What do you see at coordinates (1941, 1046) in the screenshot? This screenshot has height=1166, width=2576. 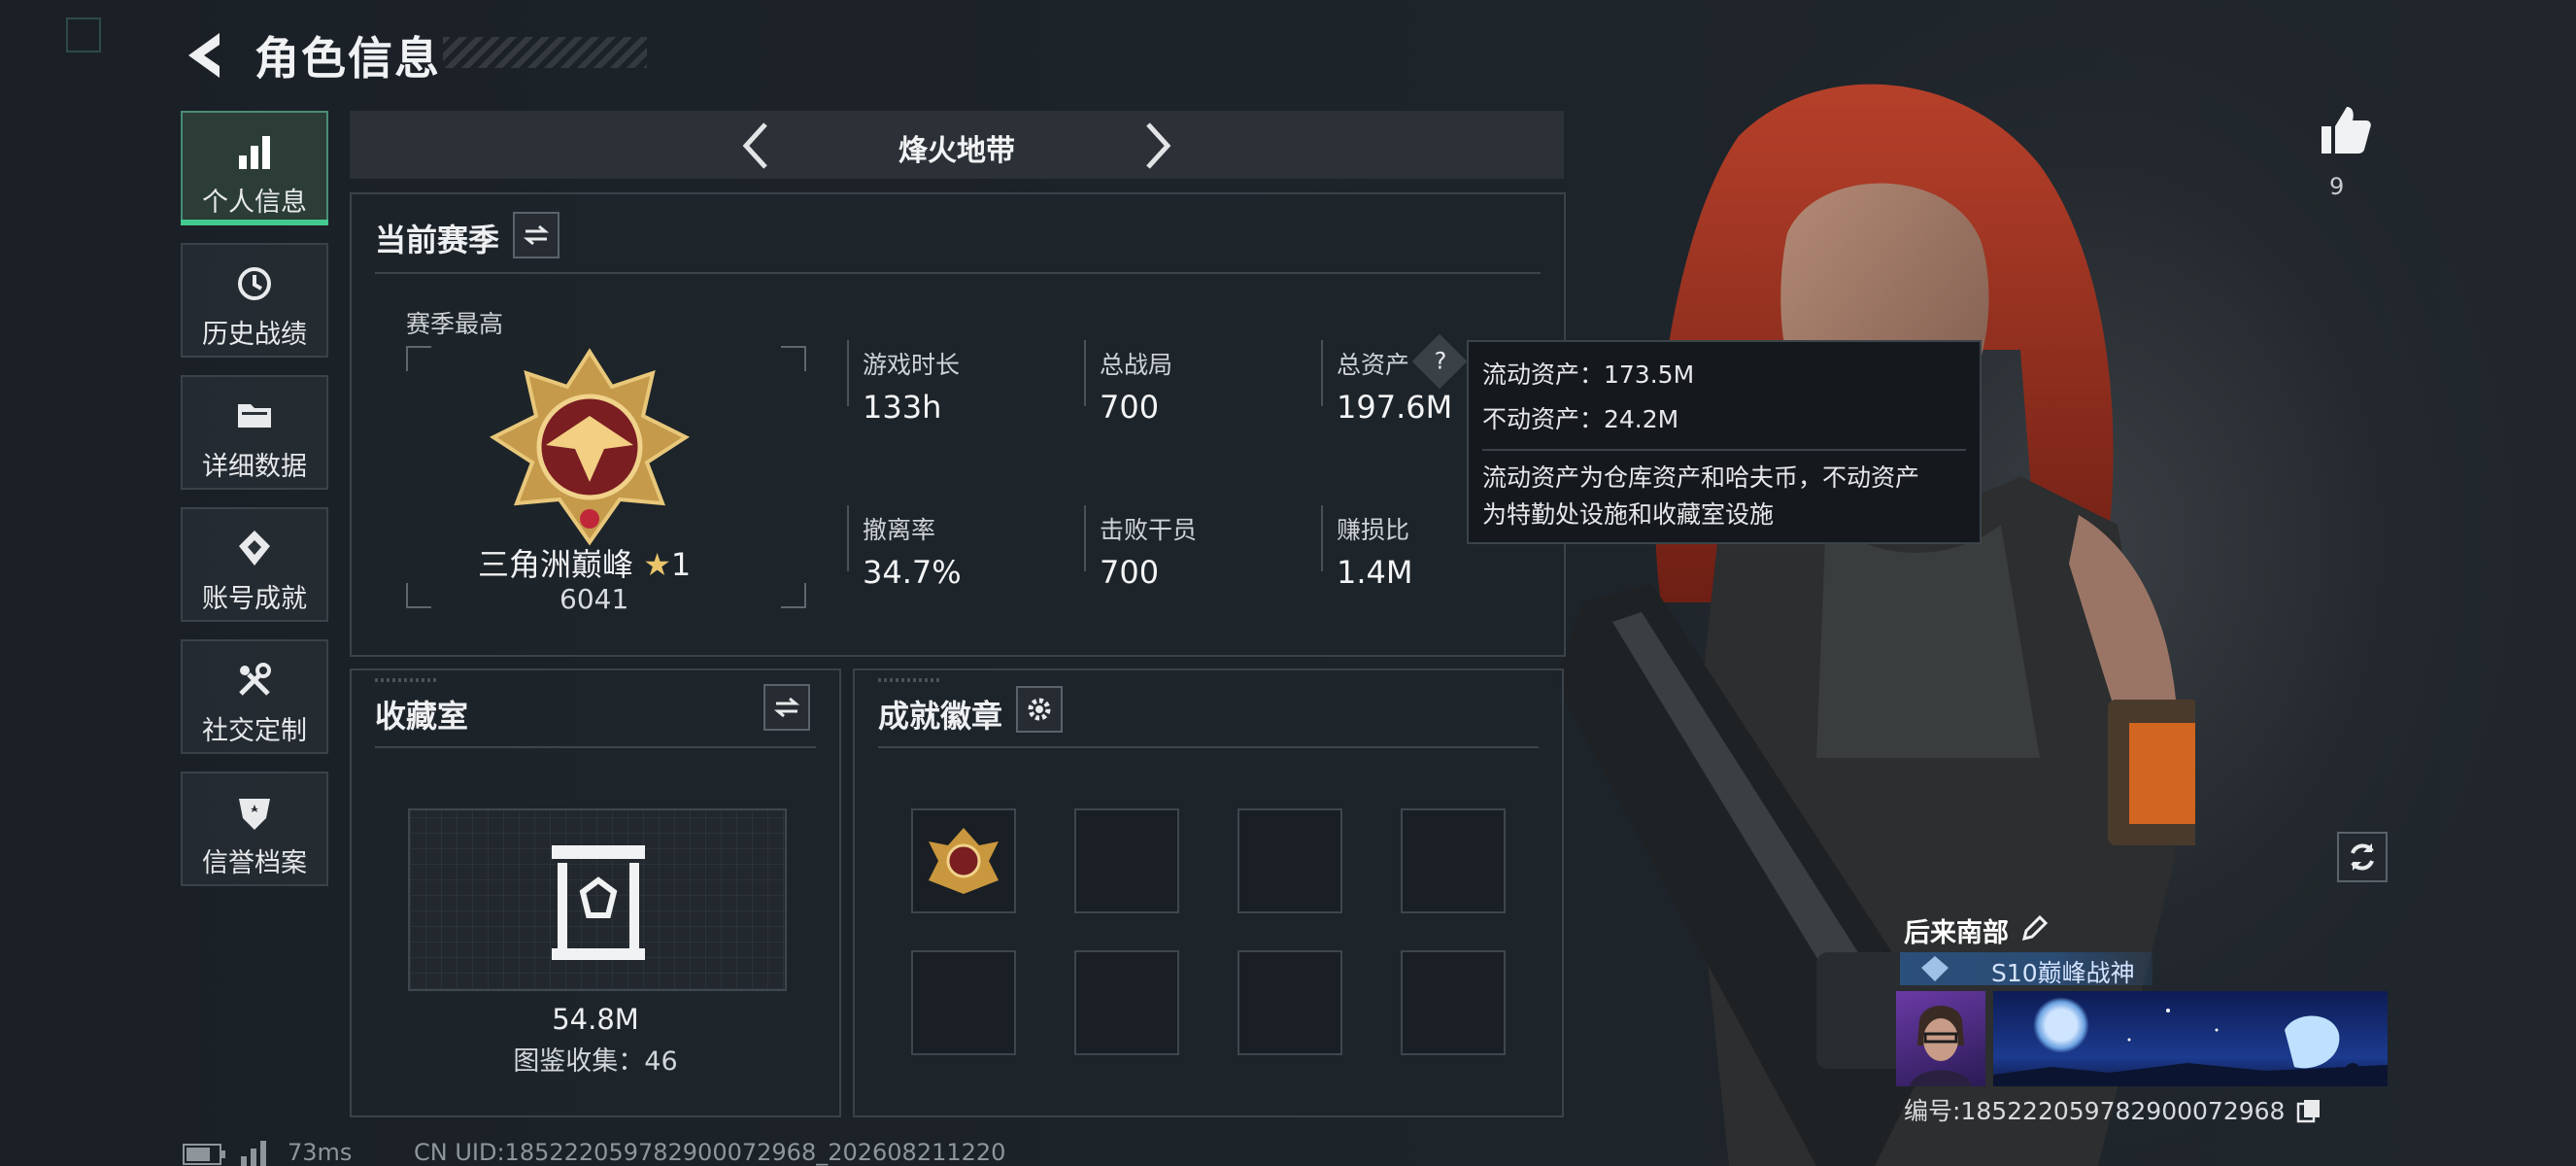 I see `avatar-portrait-icon` at bounding box center [1941, 1046].